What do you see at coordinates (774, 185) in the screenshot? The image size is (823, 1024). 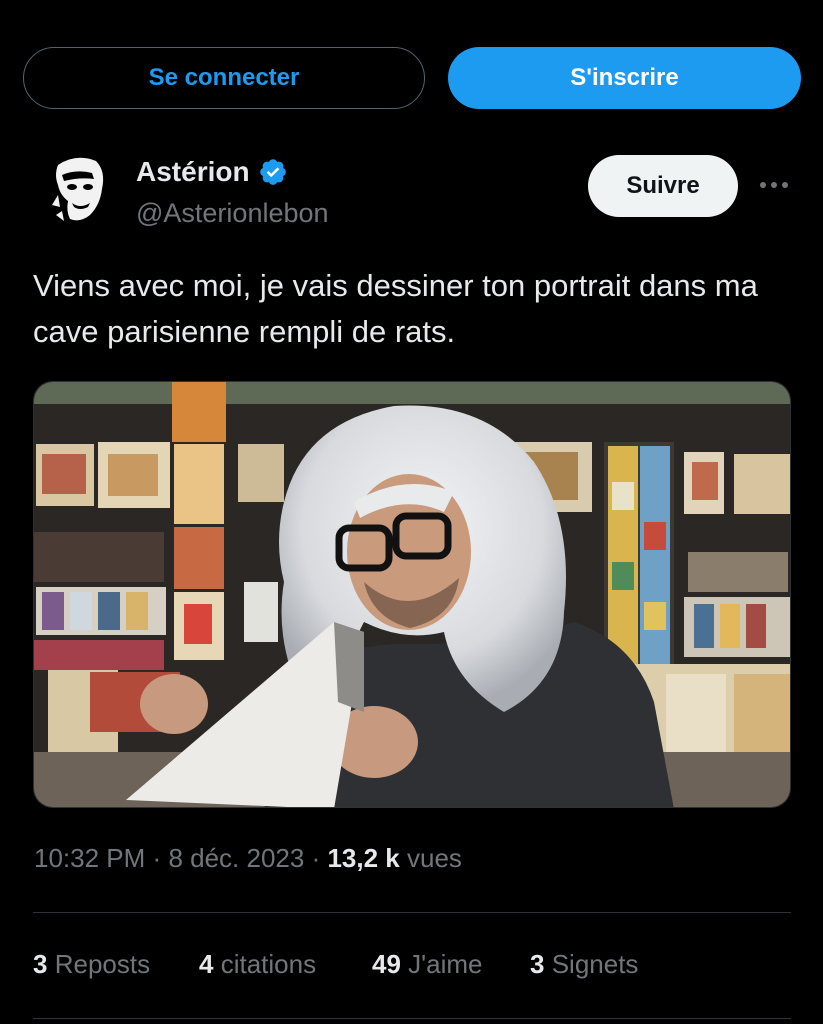 I see `more-options-icon` at bounding box center [774, 185].